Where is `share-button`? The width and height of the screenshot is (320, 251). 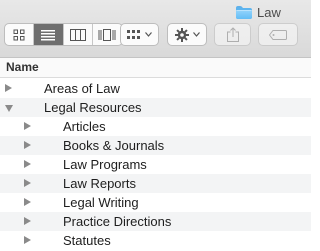
share-button is located at coordinates (232, 34).